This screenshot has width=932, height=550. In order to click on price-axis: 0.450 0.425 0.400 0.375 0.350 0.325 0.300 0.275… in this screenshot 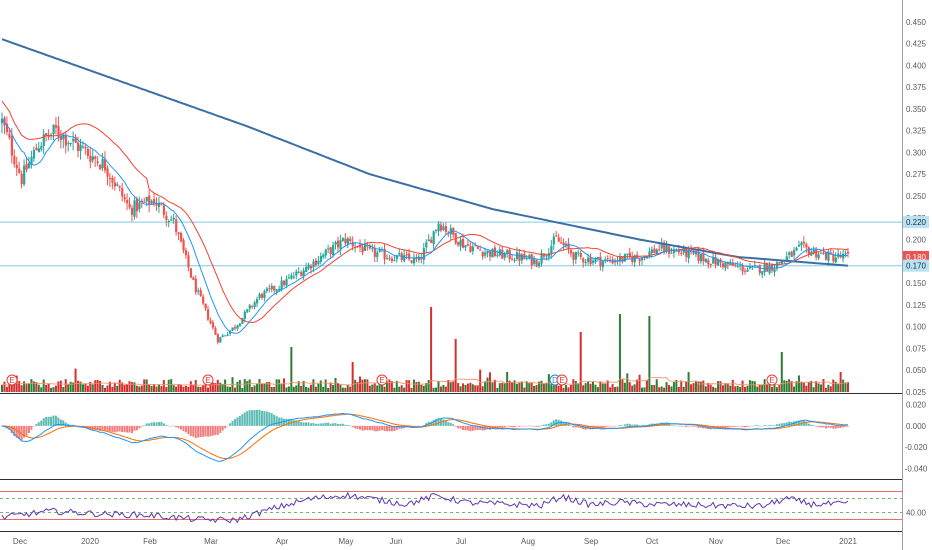, I will do `click(916, 268)`.